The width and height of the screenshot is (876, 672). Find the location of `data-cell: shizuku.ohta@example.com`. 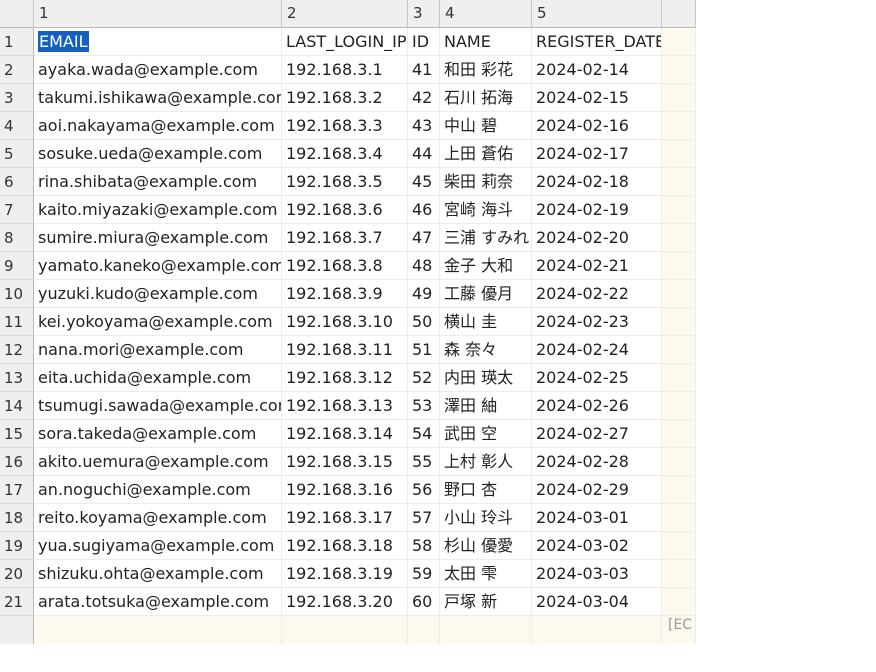

data-cell: shizuku.ohta@example.com is located at coordinates (158, 574).